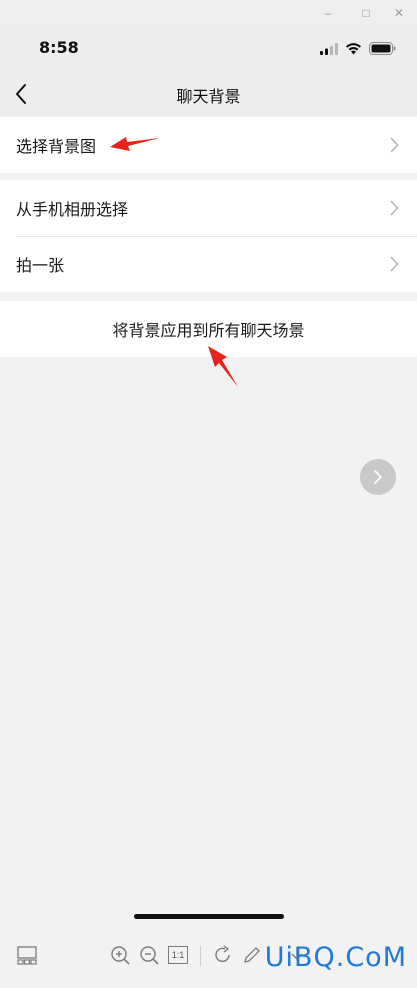  Describe the element at coordinates (208, 49) in the screenshot. I see `status-bar: 8:58` at that location.